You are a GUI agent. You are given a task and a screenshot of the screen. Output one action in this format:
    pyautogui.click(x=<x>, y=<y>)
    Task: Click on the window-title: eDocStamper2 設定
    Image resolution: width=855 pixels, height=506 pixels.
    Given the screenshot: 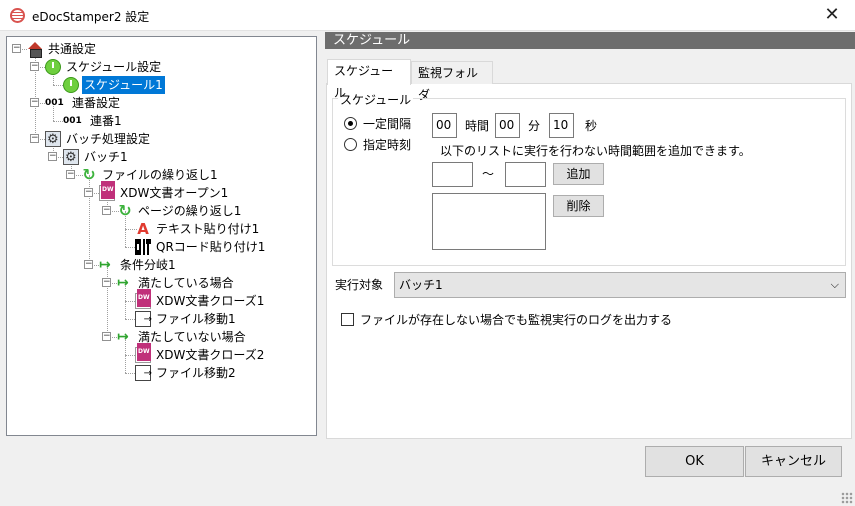 What is the action you would take?
    pyautogui.click(x=91, y=17)
    